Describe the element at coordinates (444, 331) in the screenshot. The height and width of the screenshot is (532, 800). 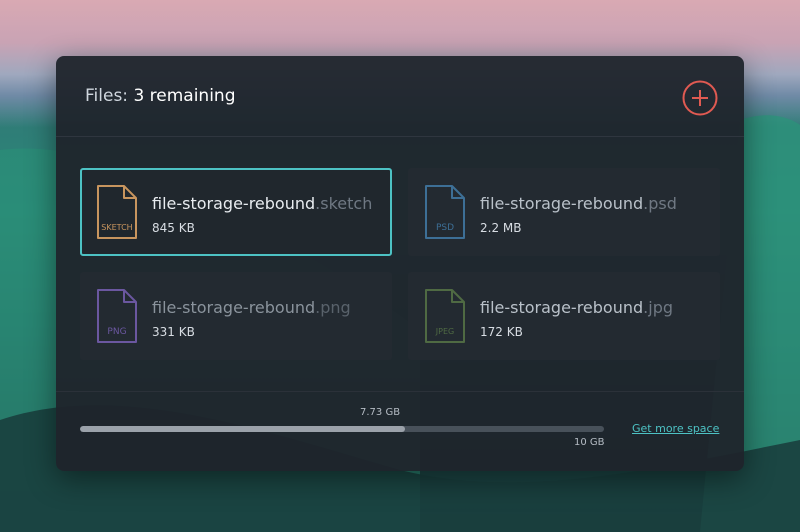
I see `icon-label: JPEG` at that location.